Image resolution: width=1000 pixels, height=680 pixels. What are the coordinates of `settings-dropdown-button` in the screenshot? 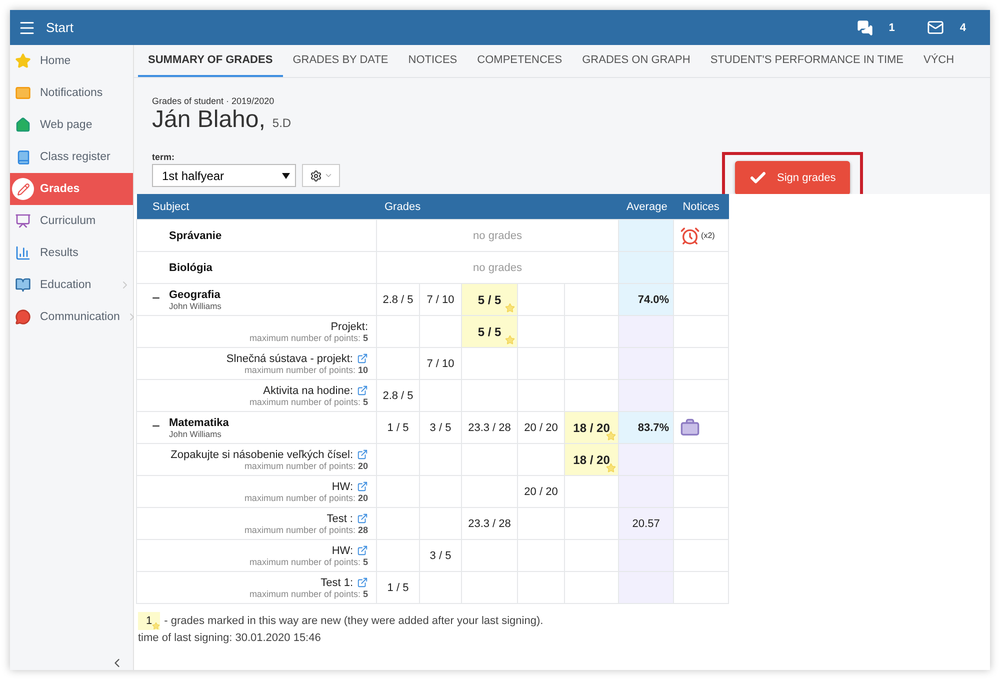 It's located at (321, 175).